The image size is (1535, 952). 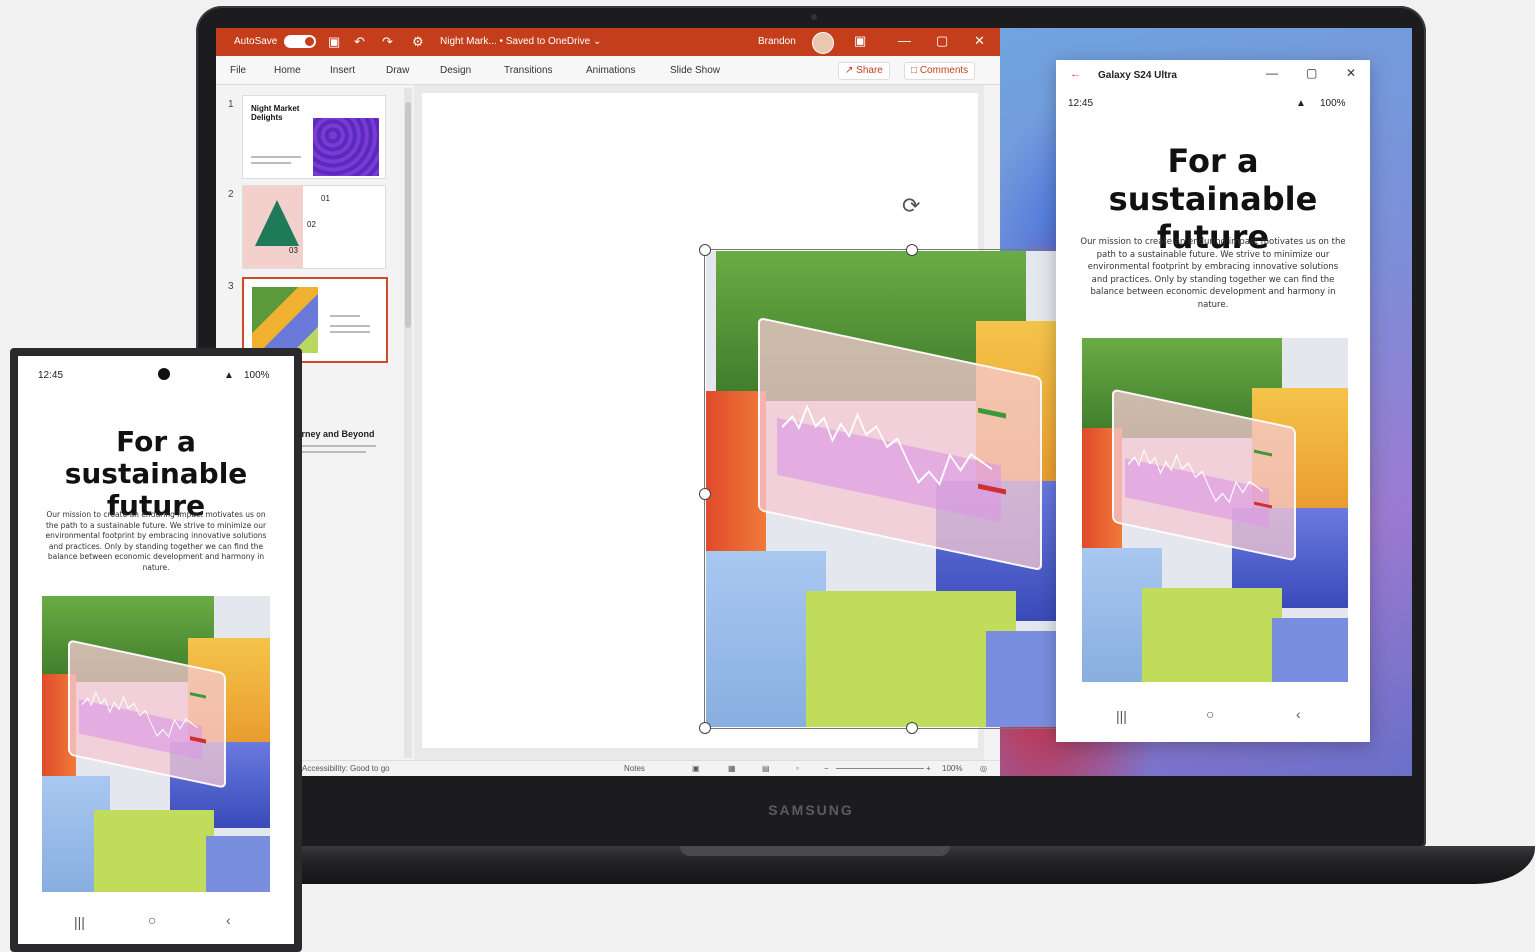 I want to click on zoom-out-icon: −, so click(x=826, y=768).